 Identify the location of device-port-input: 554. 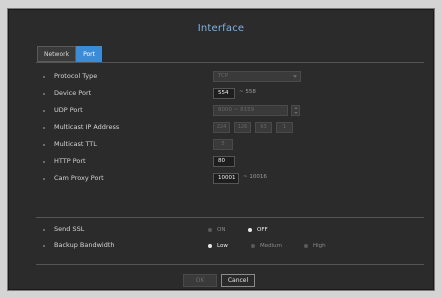
(224, 93).